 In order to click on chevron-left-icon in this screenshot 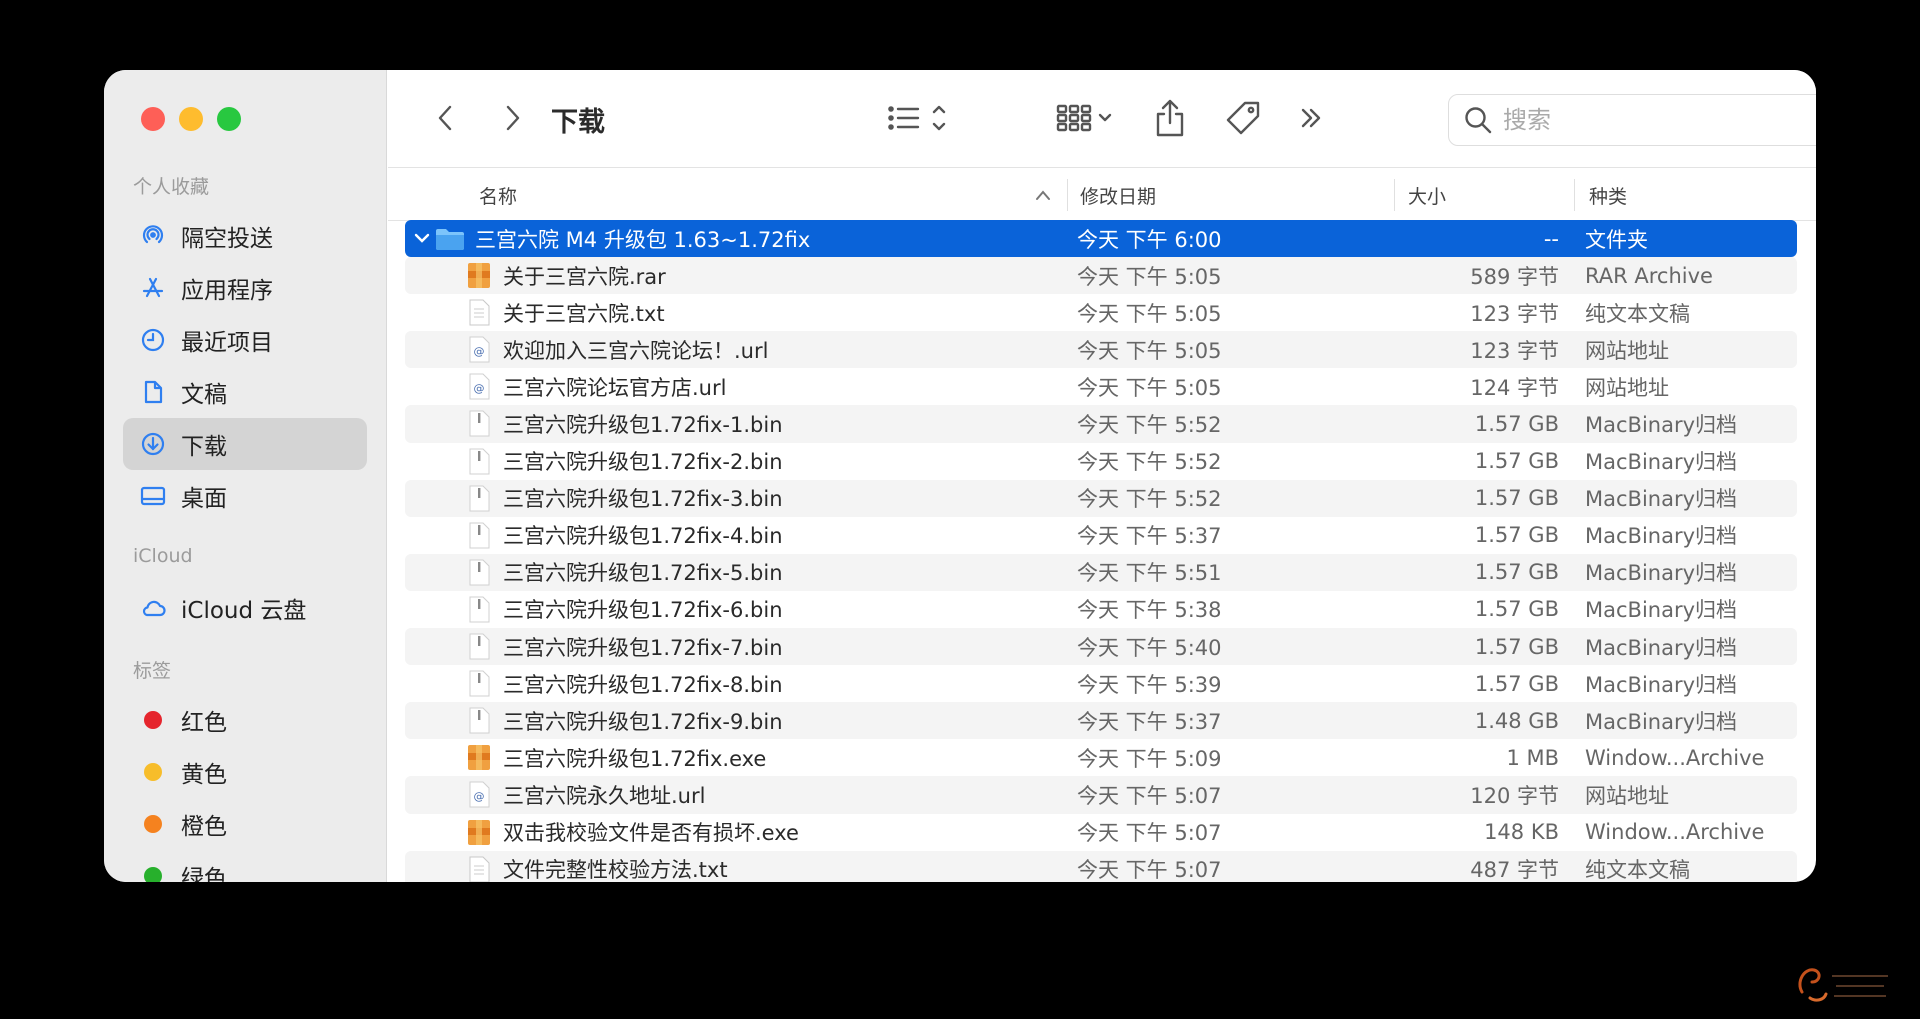, I will do `click(445, 118)`.